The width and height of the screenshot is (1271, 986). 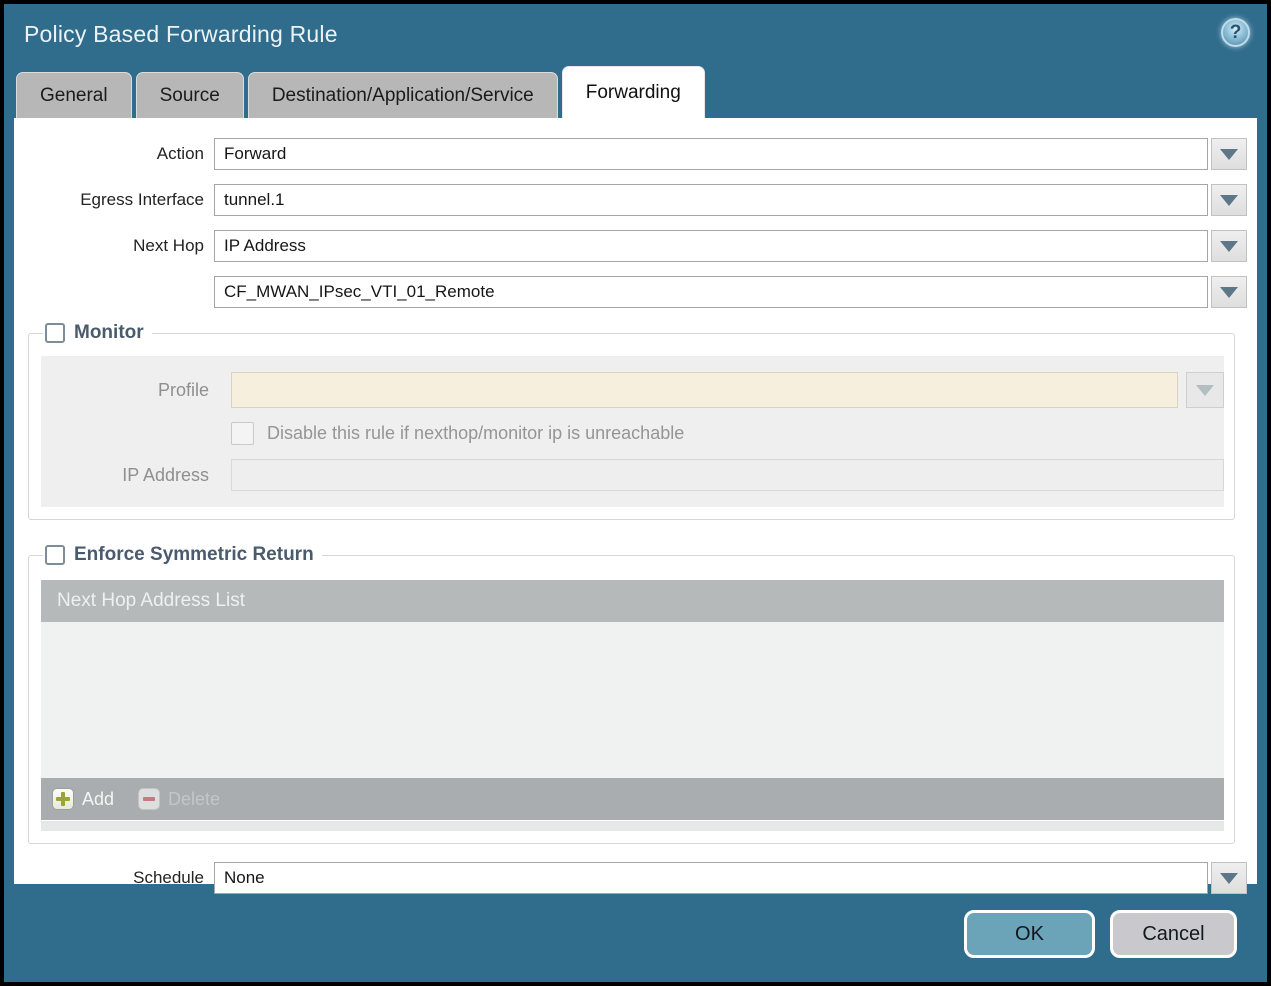 What do you see at coordinates (711, 200) in the screenshot?
I see `egress-interface-select: tunnel.1` at bounding box center [711, 200].